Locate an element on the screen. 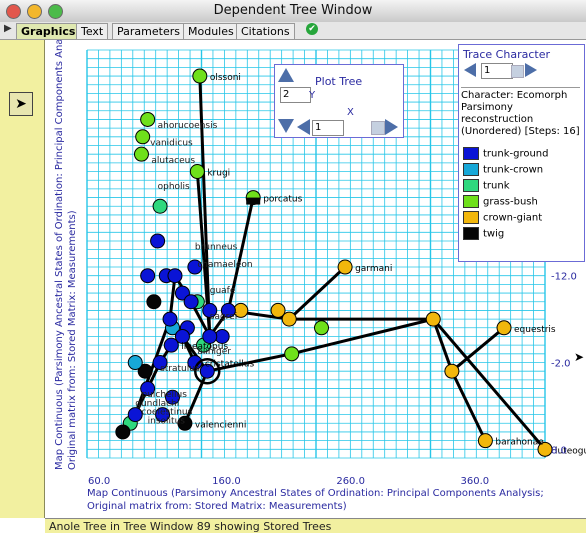  x-tick-label: 60.0 is located at coordinates (99, 481).